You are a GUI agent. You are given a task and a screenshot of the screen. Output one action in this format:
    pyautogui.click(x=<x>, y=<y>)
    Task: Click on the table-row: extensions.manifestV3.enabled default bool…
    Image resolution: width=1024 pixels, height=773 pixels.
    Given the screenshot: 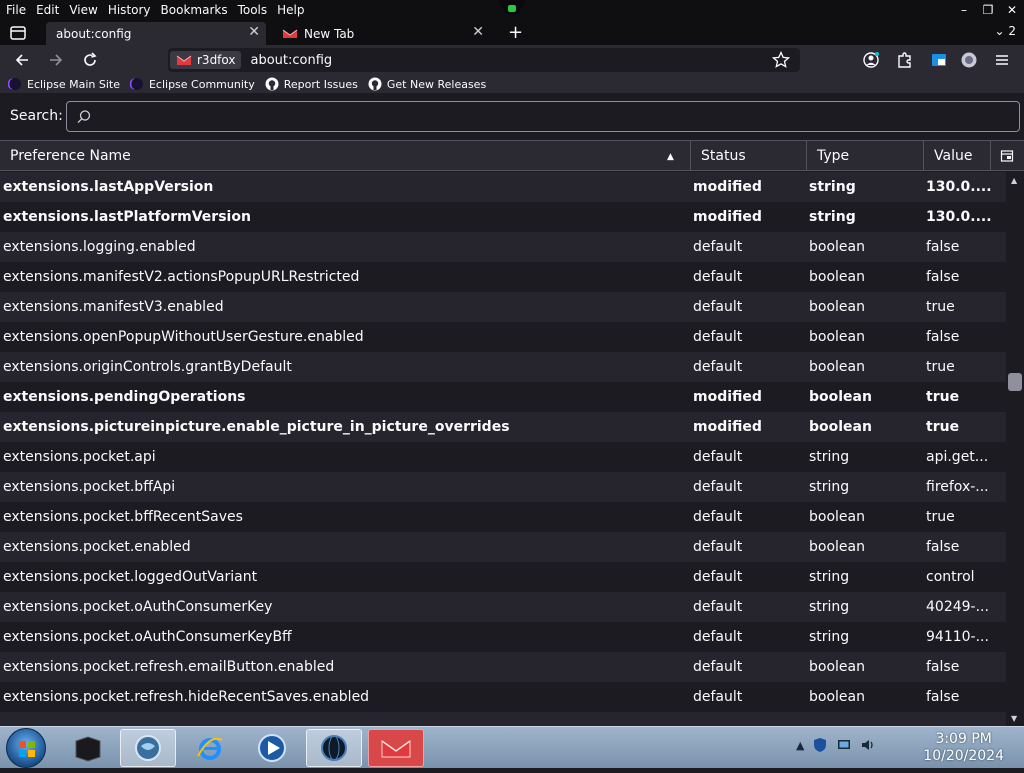 What is the action you would take?
    pyautogui.click(x=503, y=307)
    